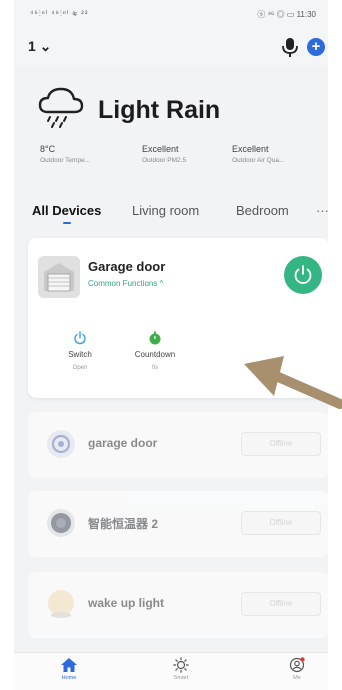  Describe the element at coordinates (155, 338) in the screenshot. I see `timer-icon` at that location.